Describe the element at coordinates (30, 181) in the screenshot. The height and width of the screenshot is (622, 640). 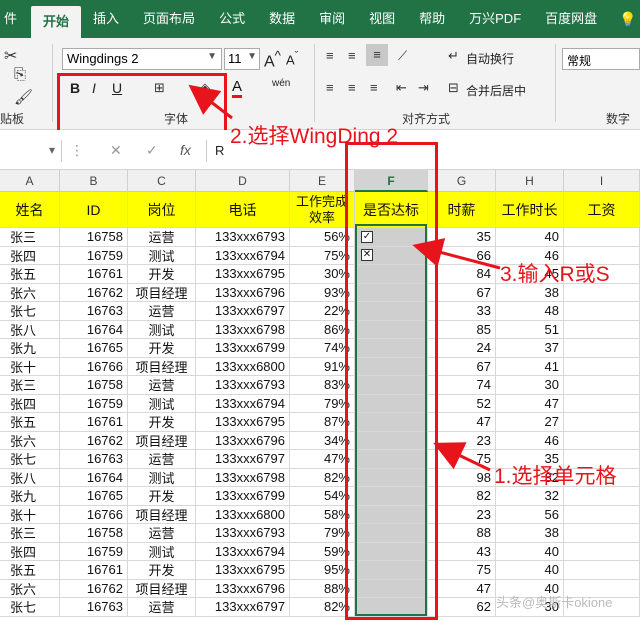
I see `column-header-A: A` at that location.